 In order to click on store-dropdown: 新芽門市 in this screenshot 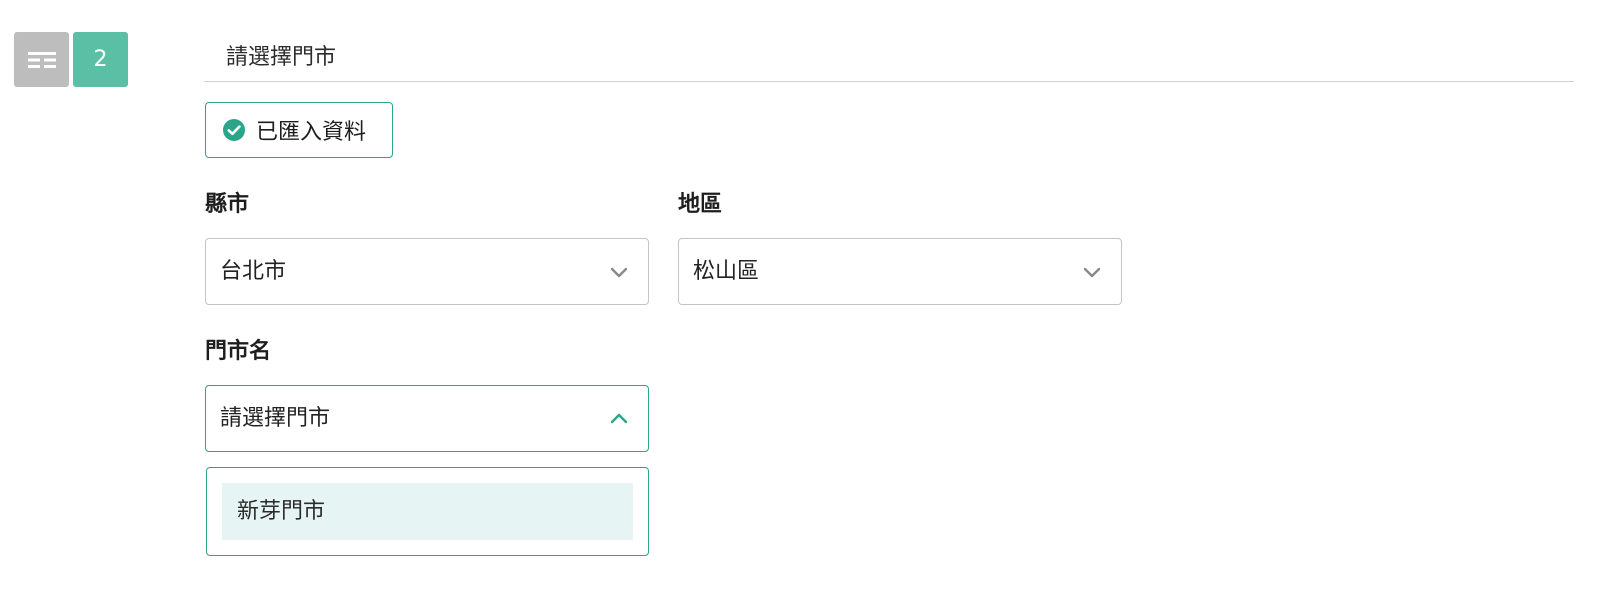, I will do `click(427, 511)`.